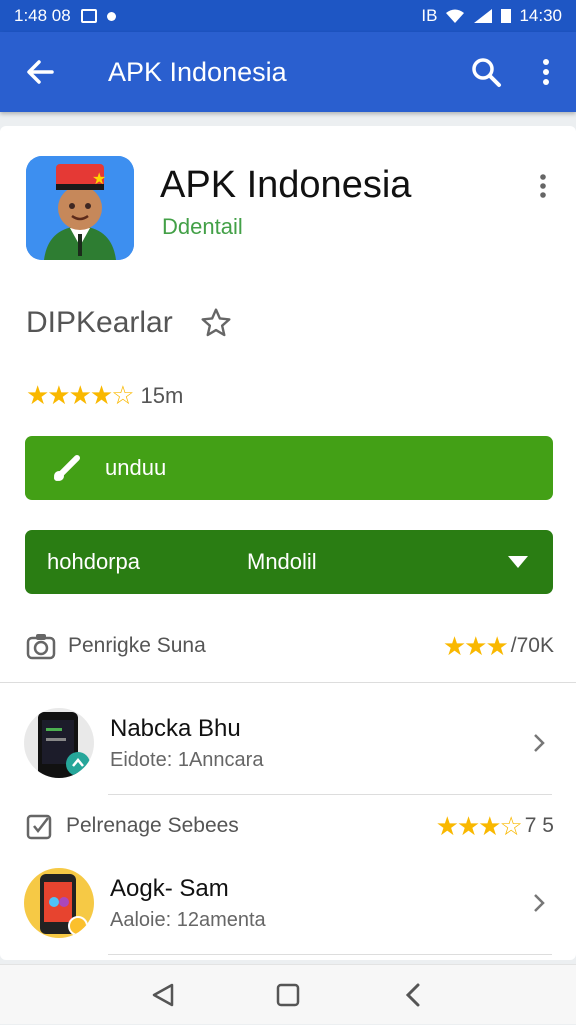 Image resolution: width=576 pixels, height=1025 pixels. I want to click on developer-link: Ddentail, so click(202, 227).